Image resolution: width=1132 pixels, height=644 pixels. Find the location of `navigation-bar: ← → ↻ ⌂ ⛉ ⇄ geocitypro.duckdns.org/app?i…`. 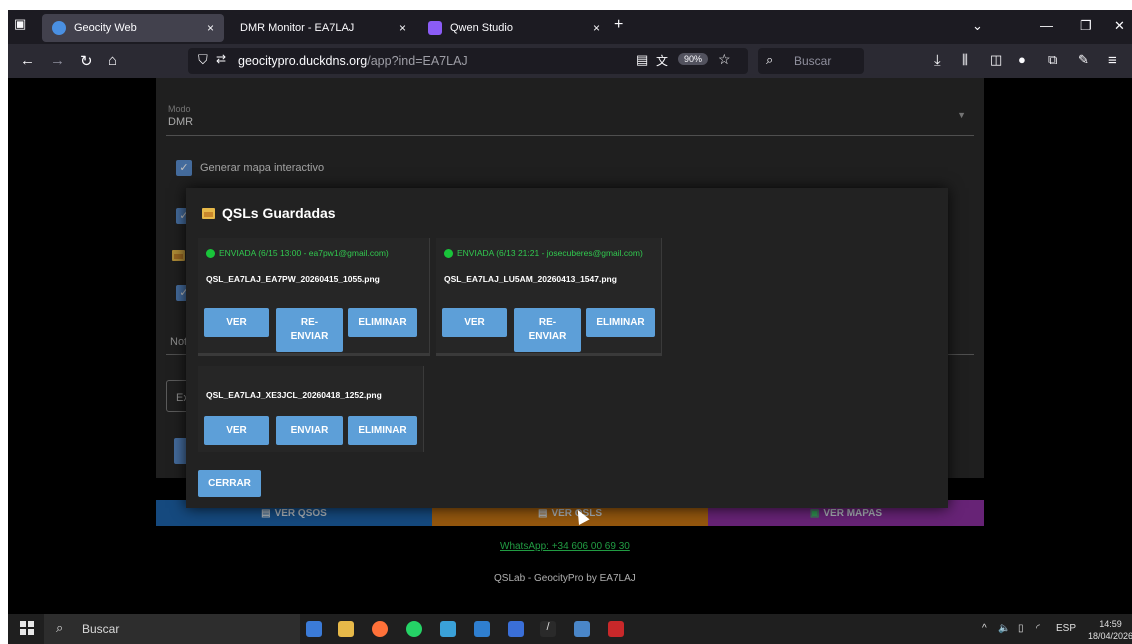

navigation-bar: ← → ↻ ⌂ ⛉ ⇄ geocitypro.duckdns.org/app?i… is located at coordinates (570, 61).